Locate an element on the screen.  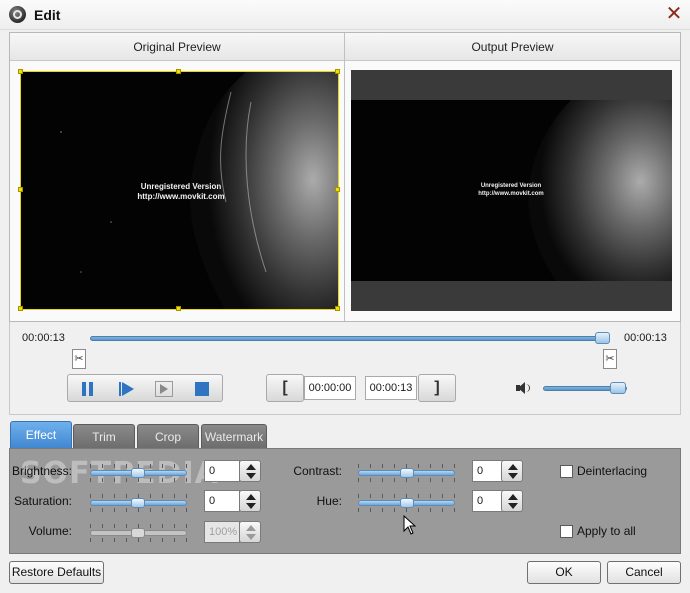
tab-trim: Trim is located at coordinates (104, 436).